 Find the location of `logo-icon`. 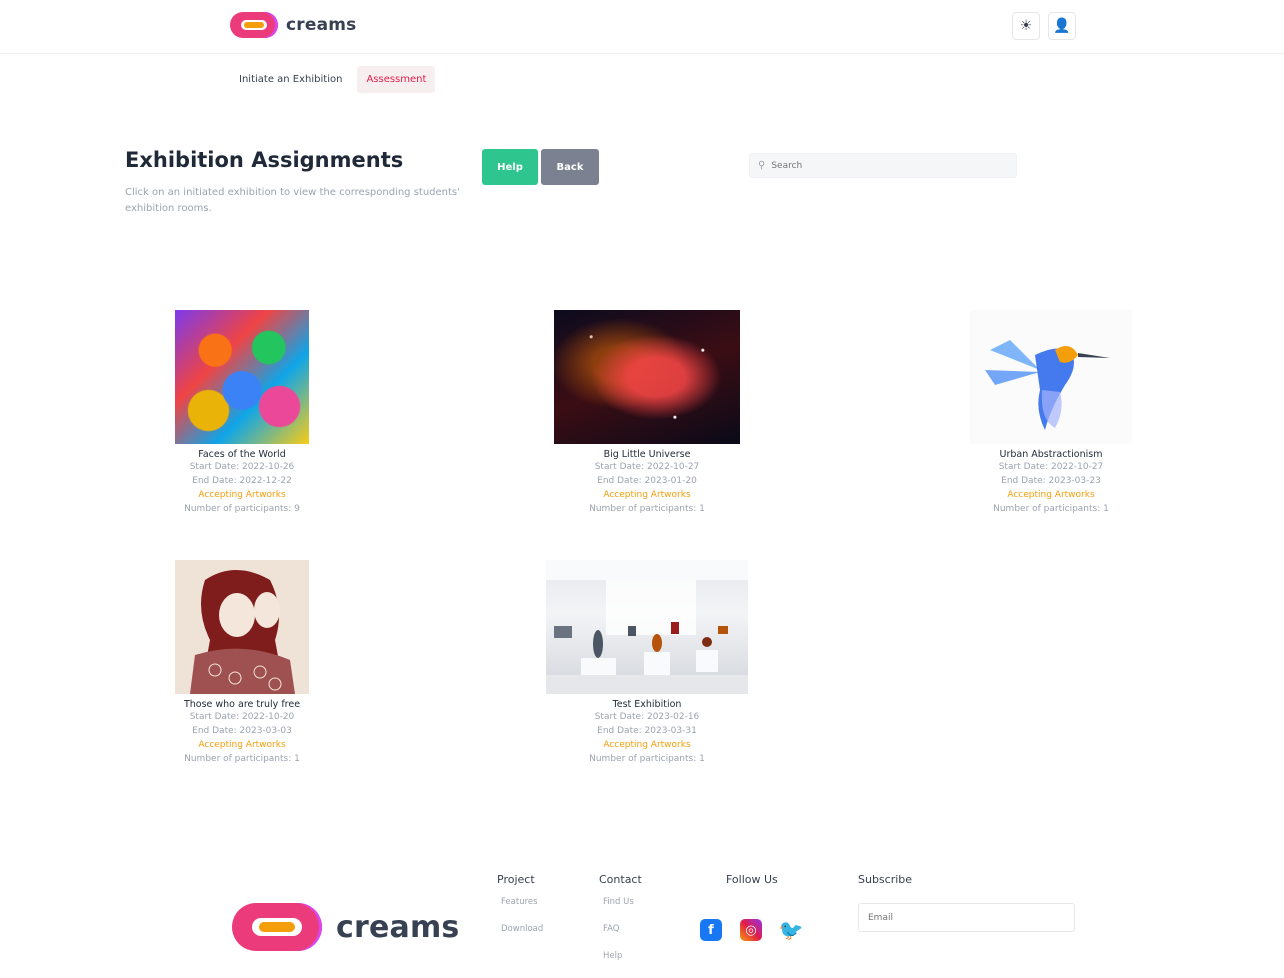

logo-icon is located at coordinates (254, 25).